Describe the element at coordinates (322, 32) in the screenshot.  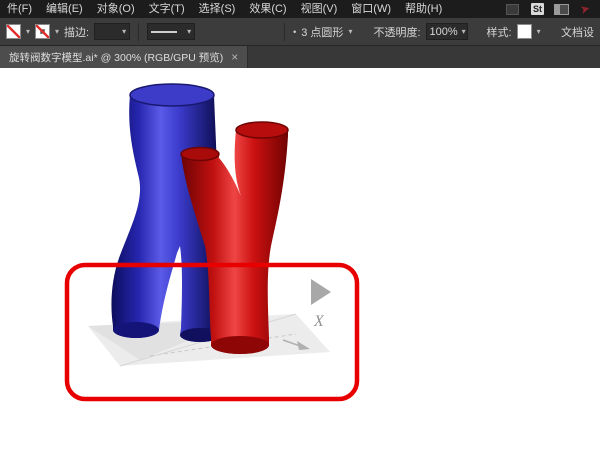
I see `brush-name: 3 点圆形` at that location.